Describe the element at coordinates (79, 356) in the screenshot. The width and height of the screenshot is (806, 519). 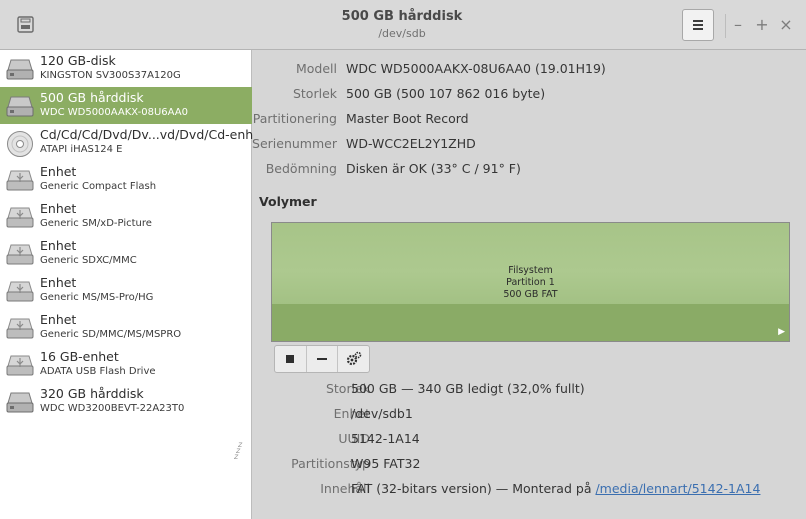
I see `drive-name: 16 GB-enhet` at that location.